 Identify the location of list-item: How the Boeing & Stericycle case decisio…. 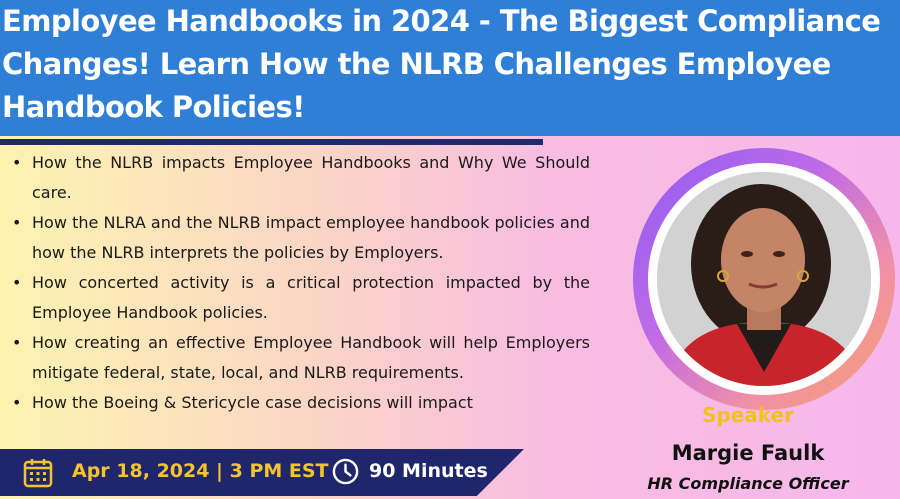
(301, 403).